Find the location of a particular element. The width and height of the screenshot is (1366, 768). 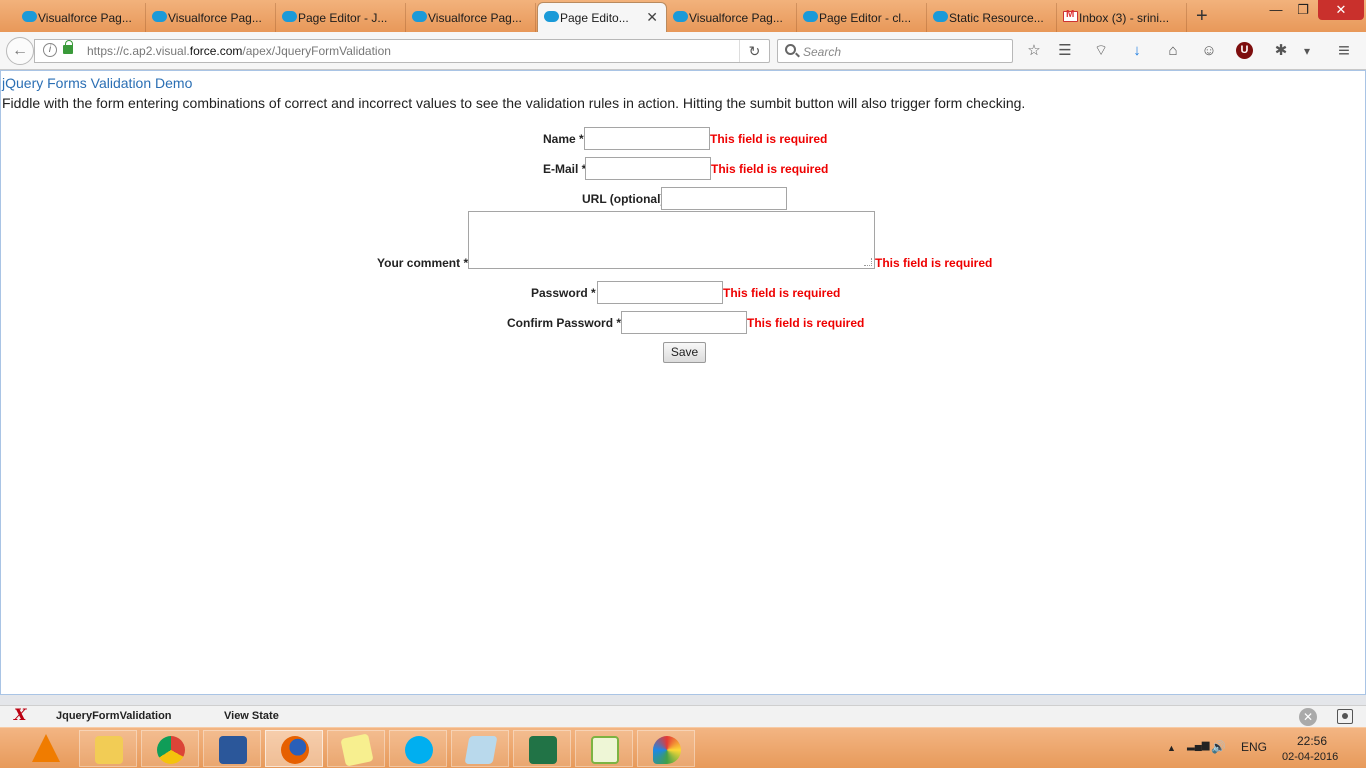

dev-tab-page: JqueryFormValidation is located at coordinates (114, 716).